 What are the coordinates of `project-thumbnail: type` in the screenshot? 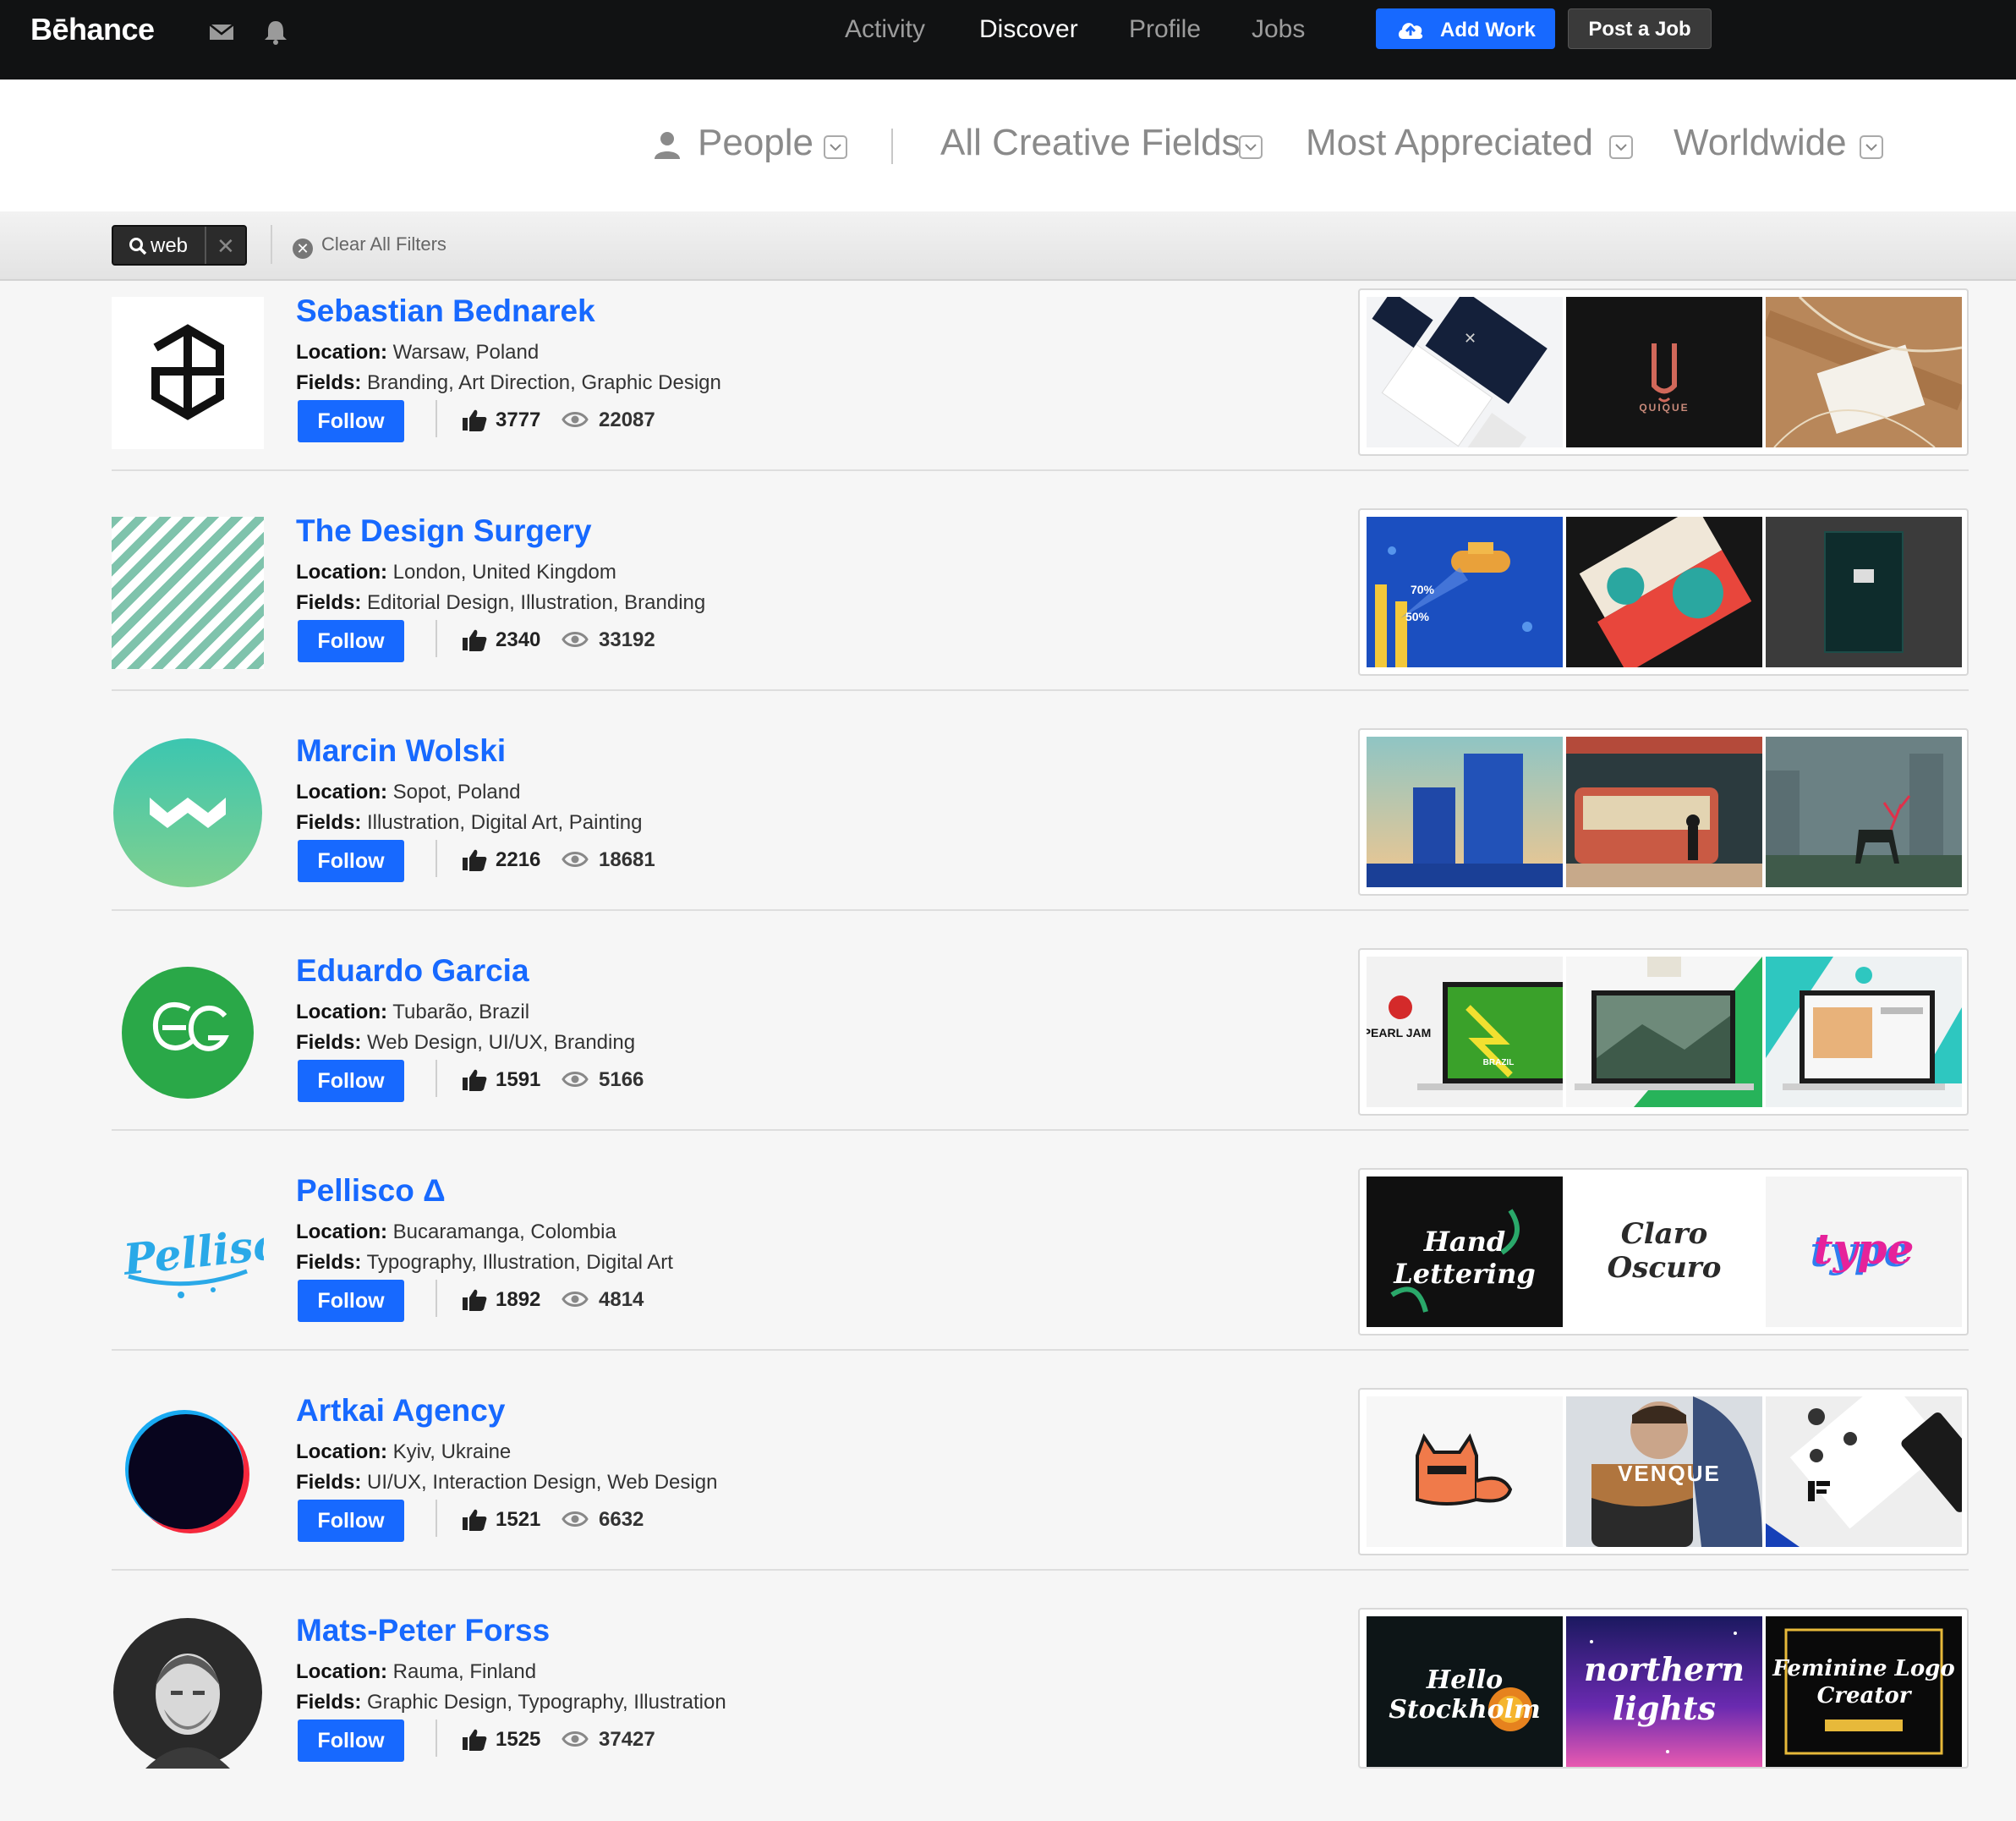 It's located at (1864, 1252).